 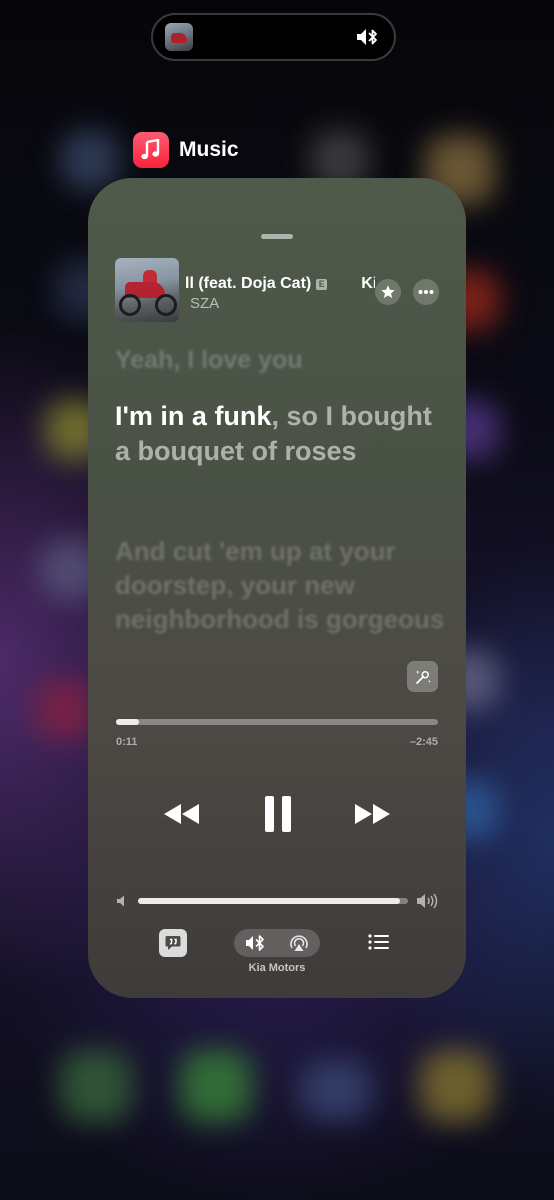 I want to click on forward-icon, so click(x=372, y=814).